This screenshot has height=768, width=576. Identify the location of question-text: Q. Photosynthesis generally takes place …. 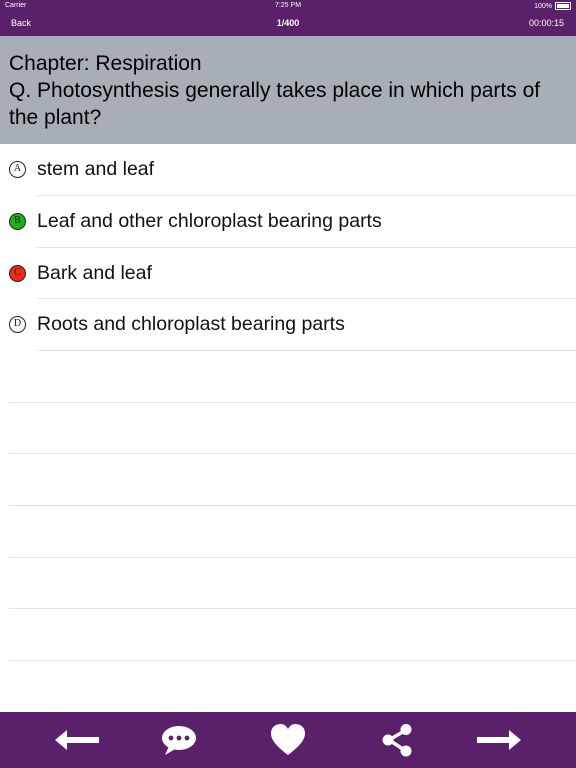
(275, 104).